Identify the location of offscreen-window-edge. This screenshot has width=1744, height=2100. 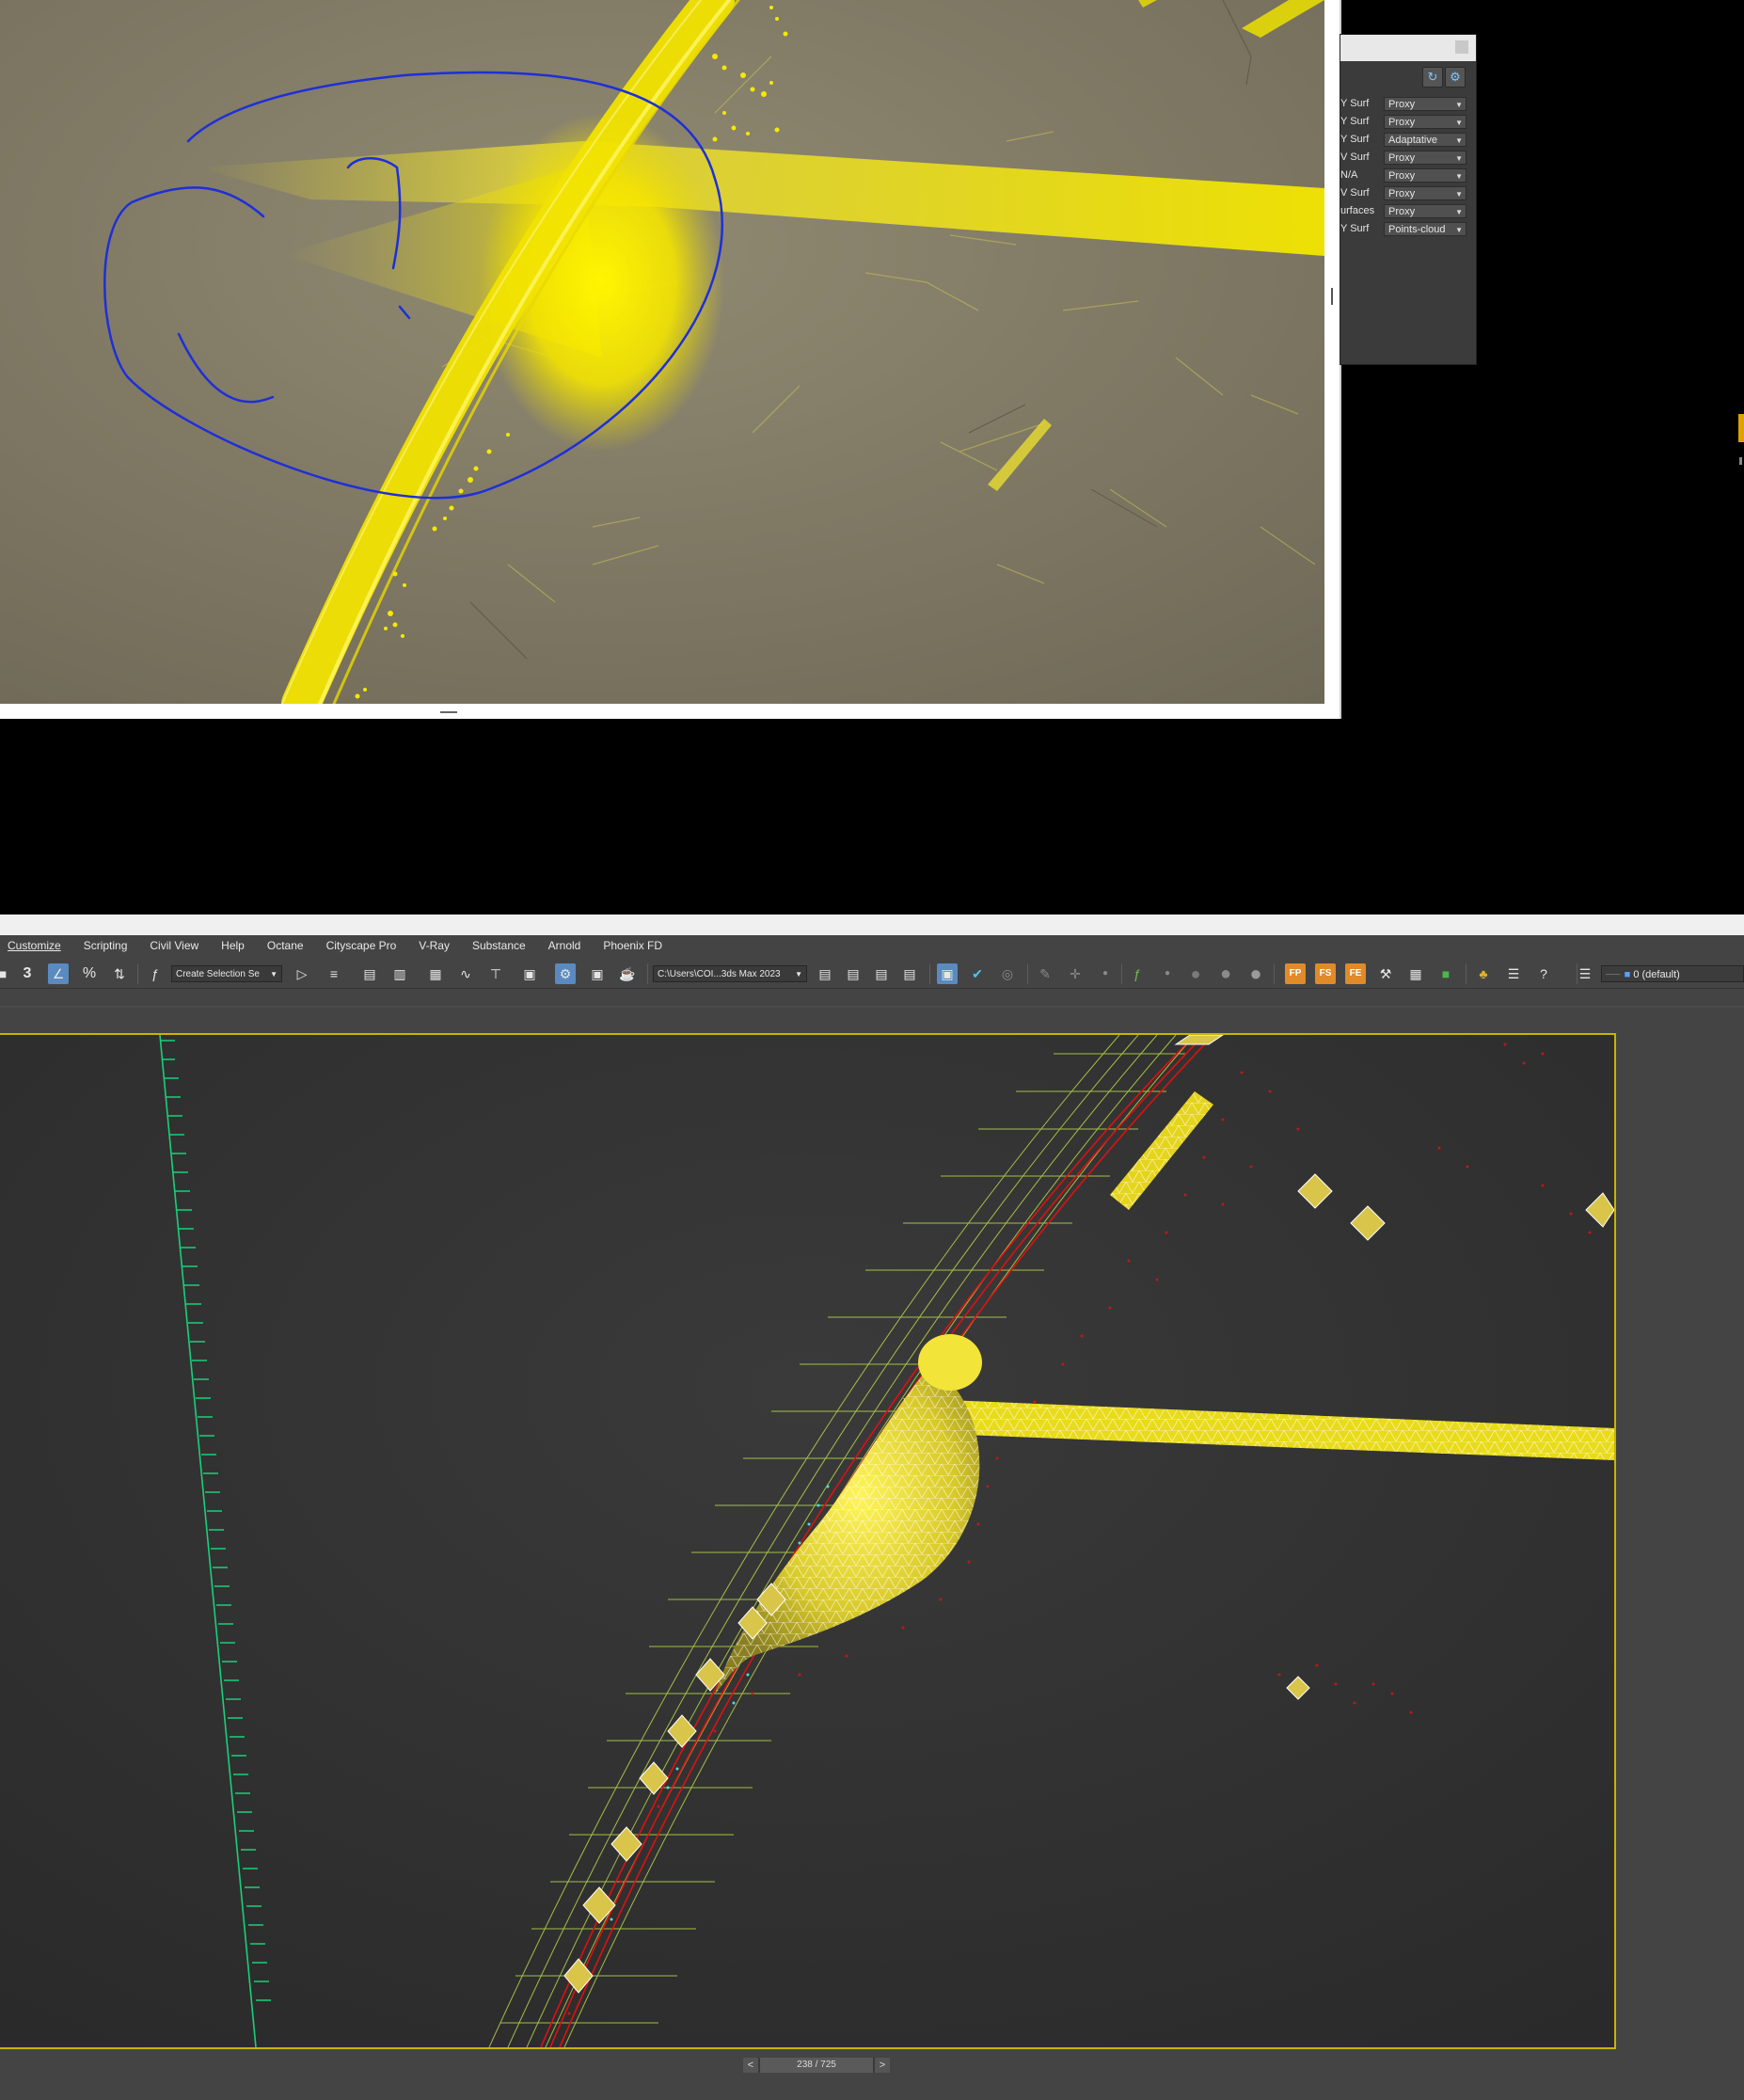
(1741, 428).